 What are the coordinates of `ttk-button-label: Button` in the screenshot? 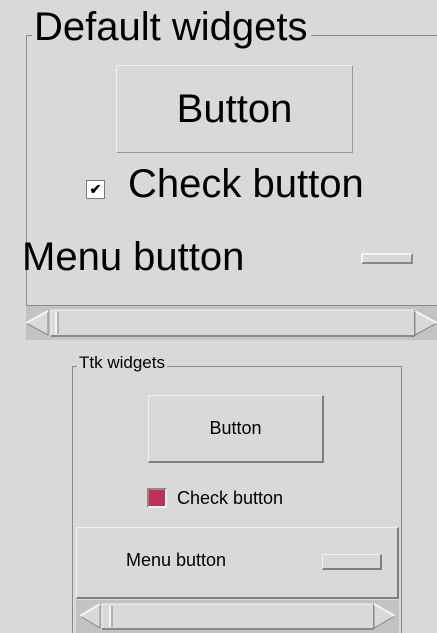 It's located at (235, 428).